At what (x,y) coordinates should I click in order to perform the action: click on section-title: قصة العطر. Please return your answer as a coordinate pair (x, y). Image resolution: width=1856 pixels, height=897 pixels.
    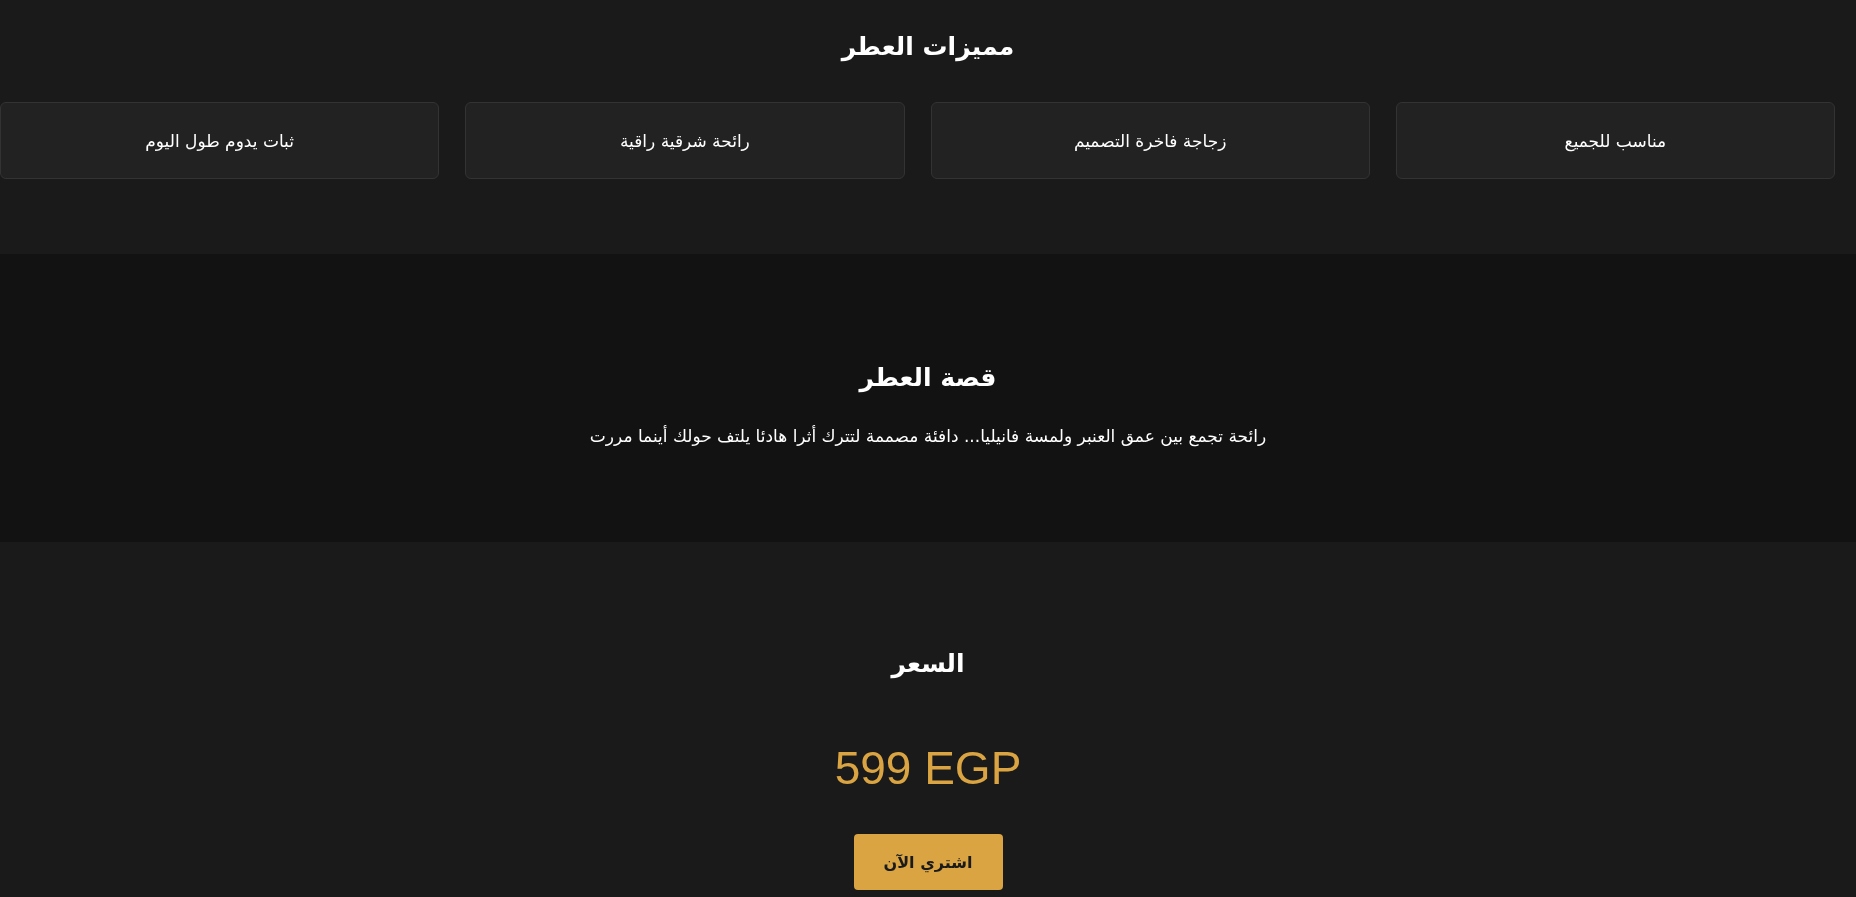
    Looking at the image, I should click on (928, 378).